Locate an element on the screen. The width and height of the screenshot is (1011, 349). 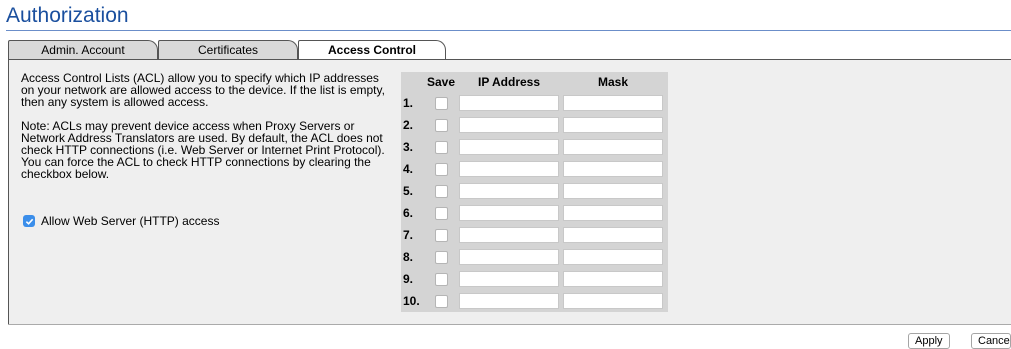
acl-row: 7. is located at coordinates (534, 235).